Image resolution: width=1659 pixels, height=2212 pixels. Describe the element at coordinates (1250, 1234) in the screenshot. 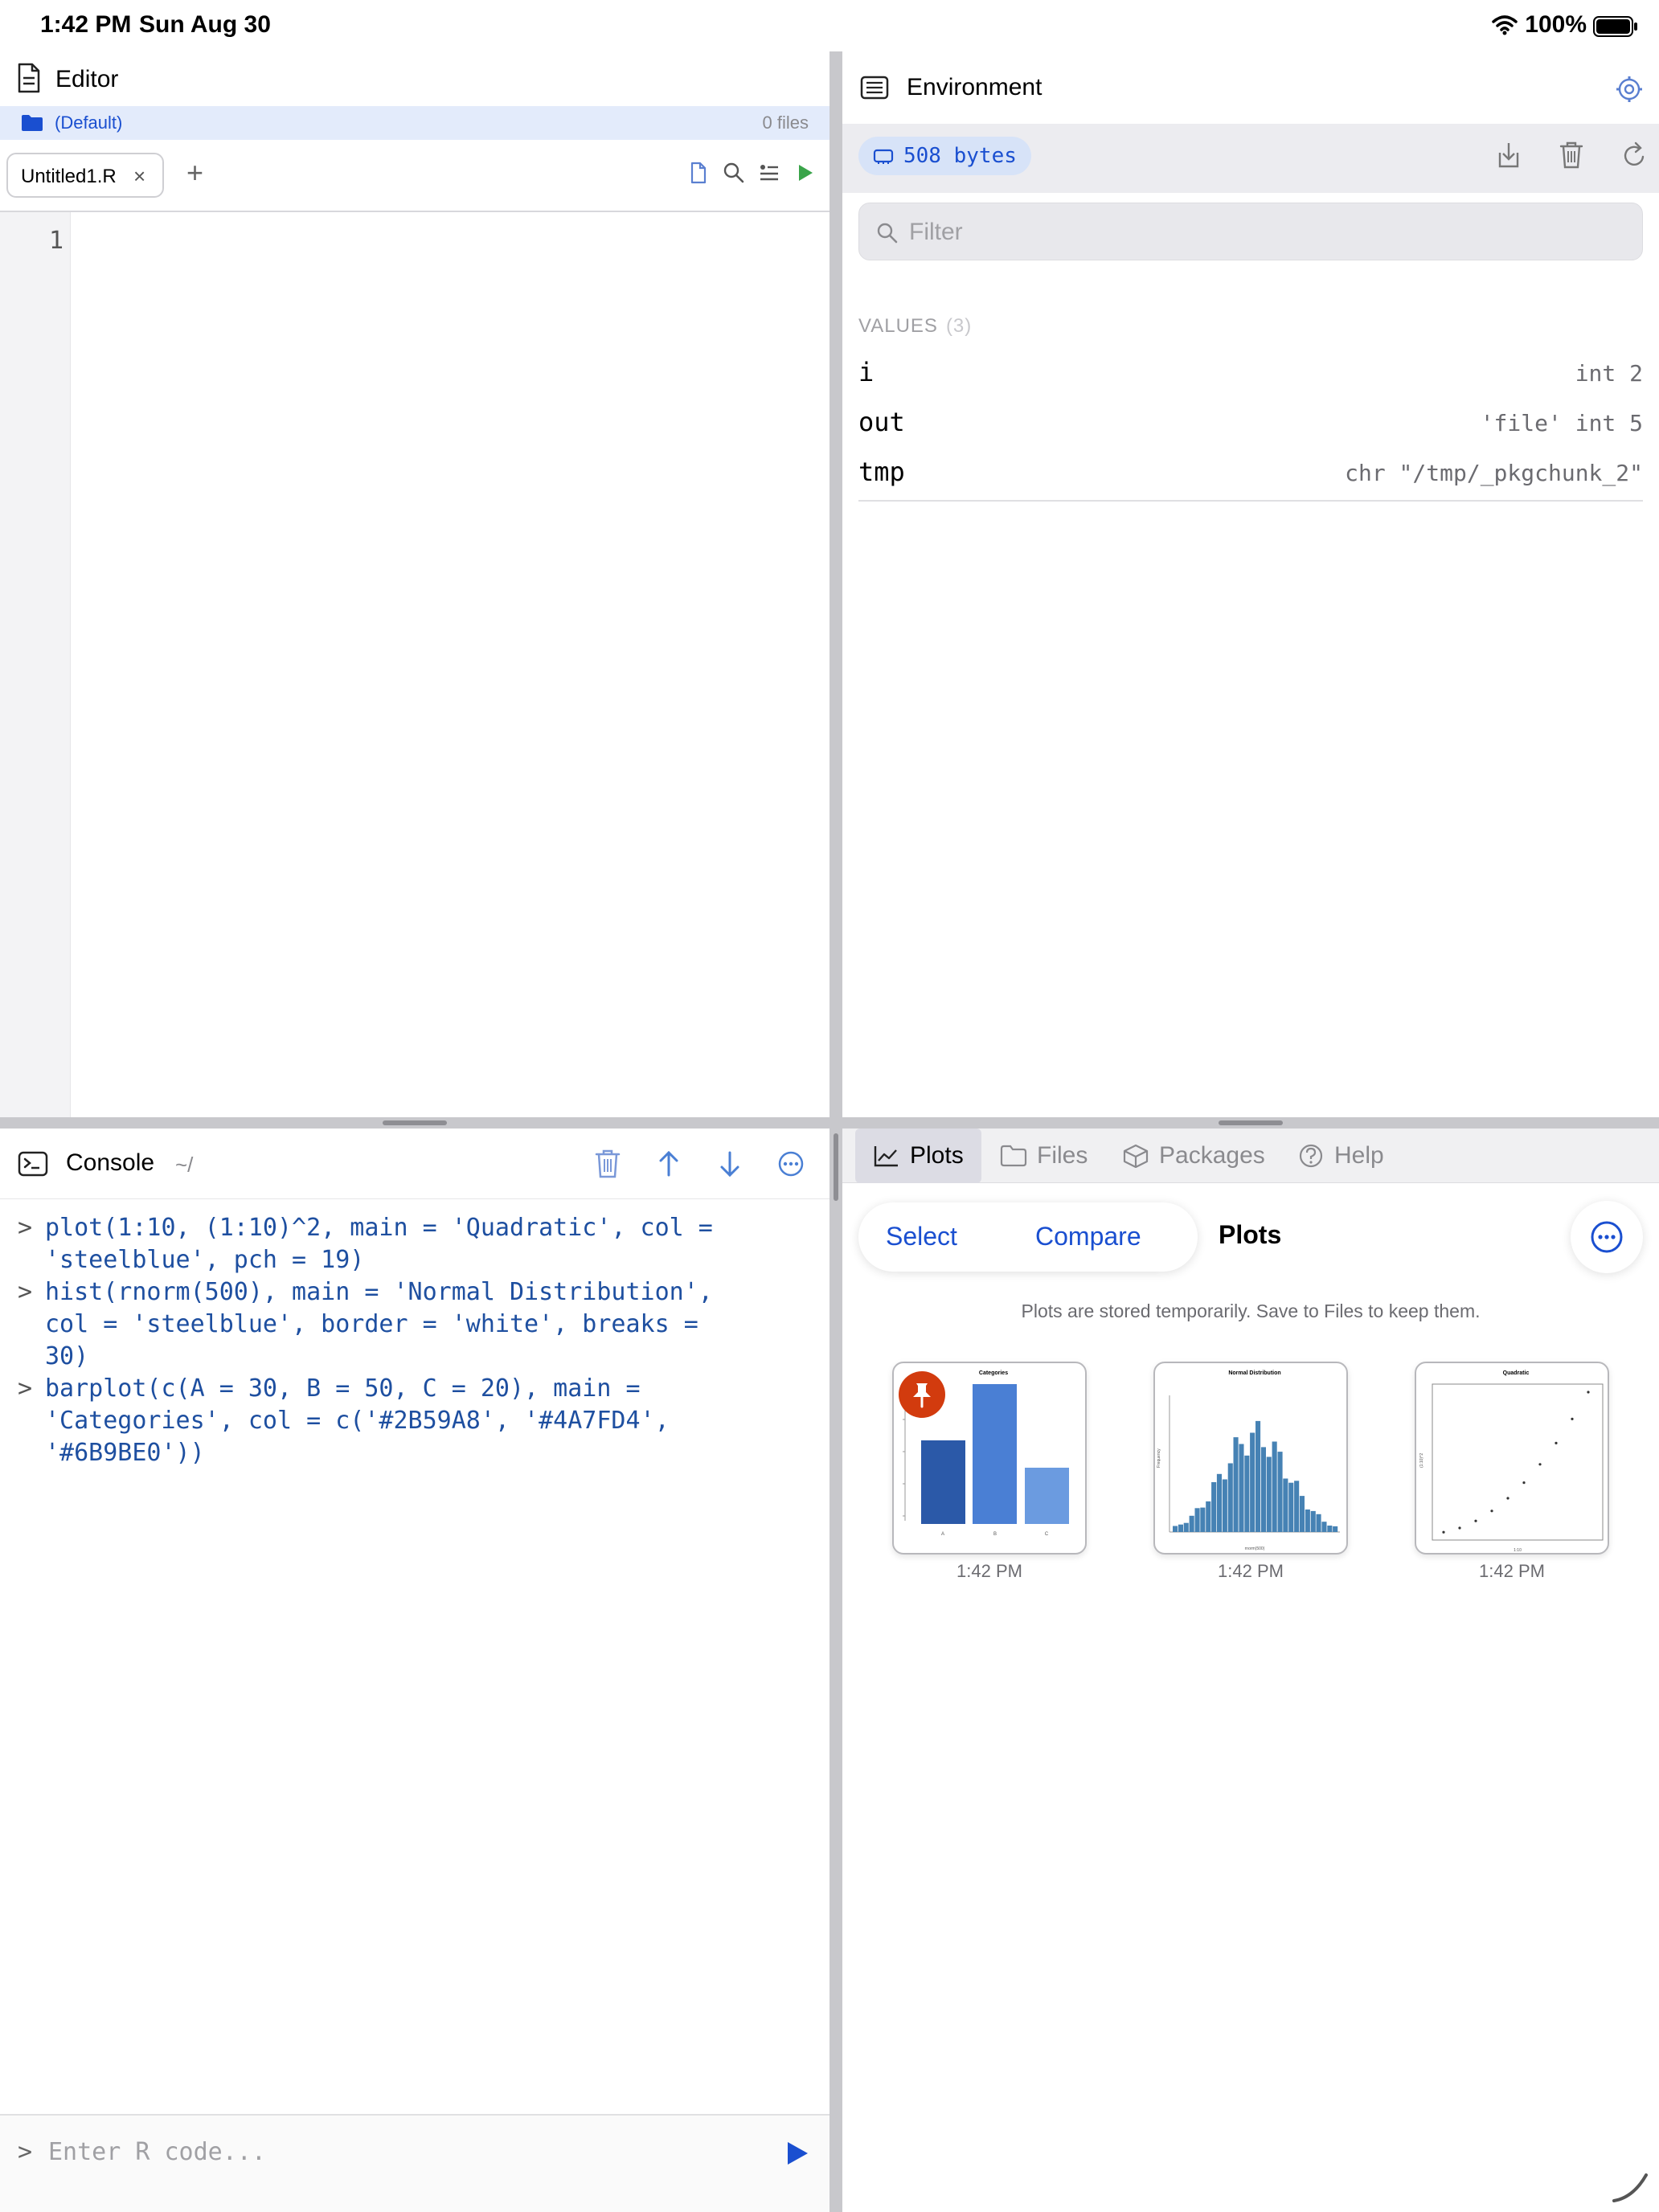

I see `plots-title: Plots` at that location.